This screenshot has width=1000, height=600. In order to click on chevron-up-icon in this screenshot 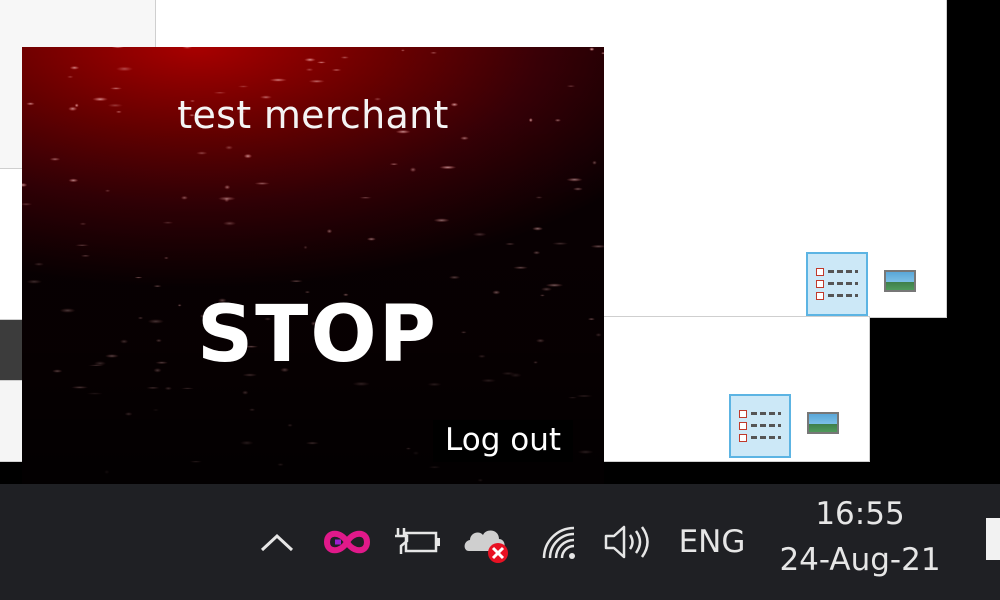, I will do `click(277, 542)`.